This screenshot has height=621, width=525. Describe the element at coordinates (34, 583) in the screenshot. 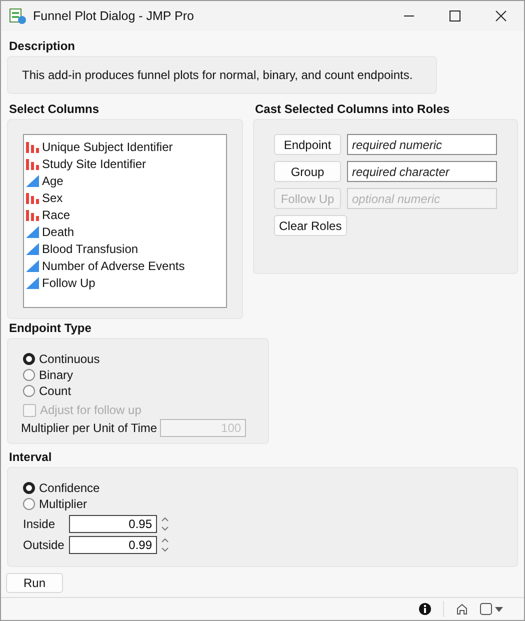

I see `run-button: Run` at that location.